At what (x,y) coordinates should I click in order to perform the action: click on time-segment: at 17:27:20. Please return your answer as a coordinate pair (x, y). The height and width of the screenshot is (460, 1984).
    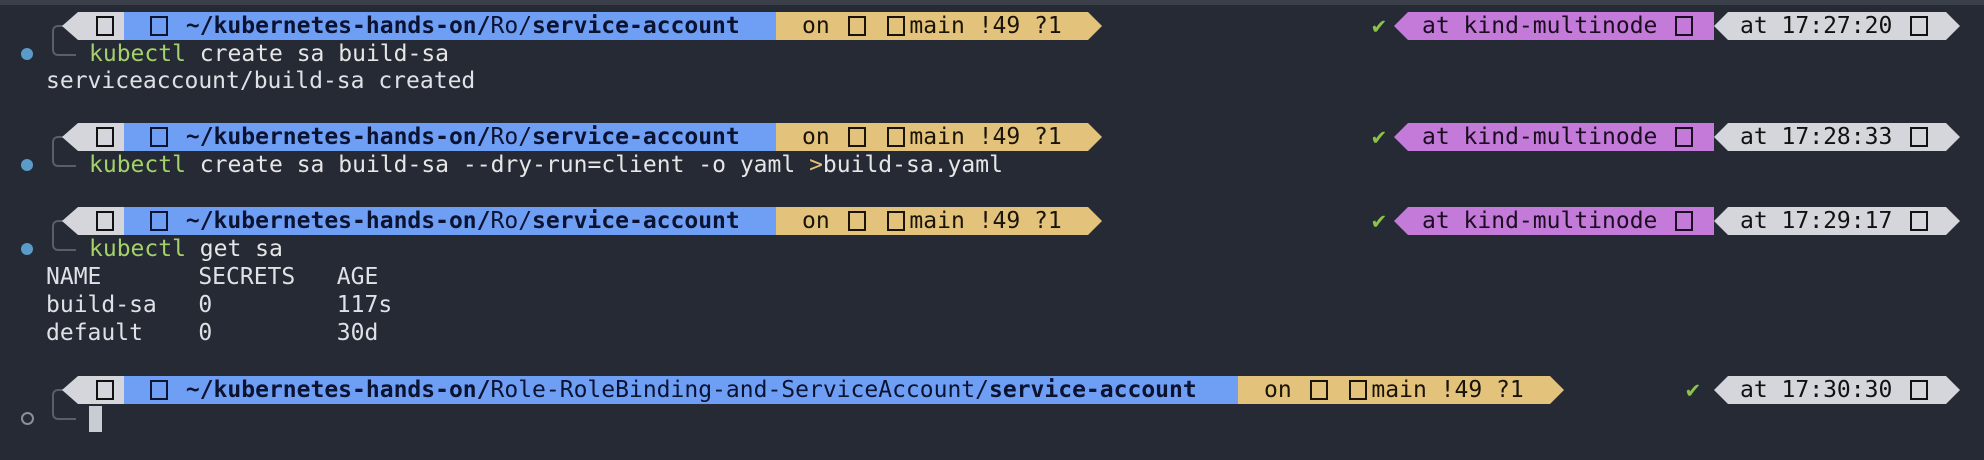
    Looking at the image, I should click on (1837, 26).